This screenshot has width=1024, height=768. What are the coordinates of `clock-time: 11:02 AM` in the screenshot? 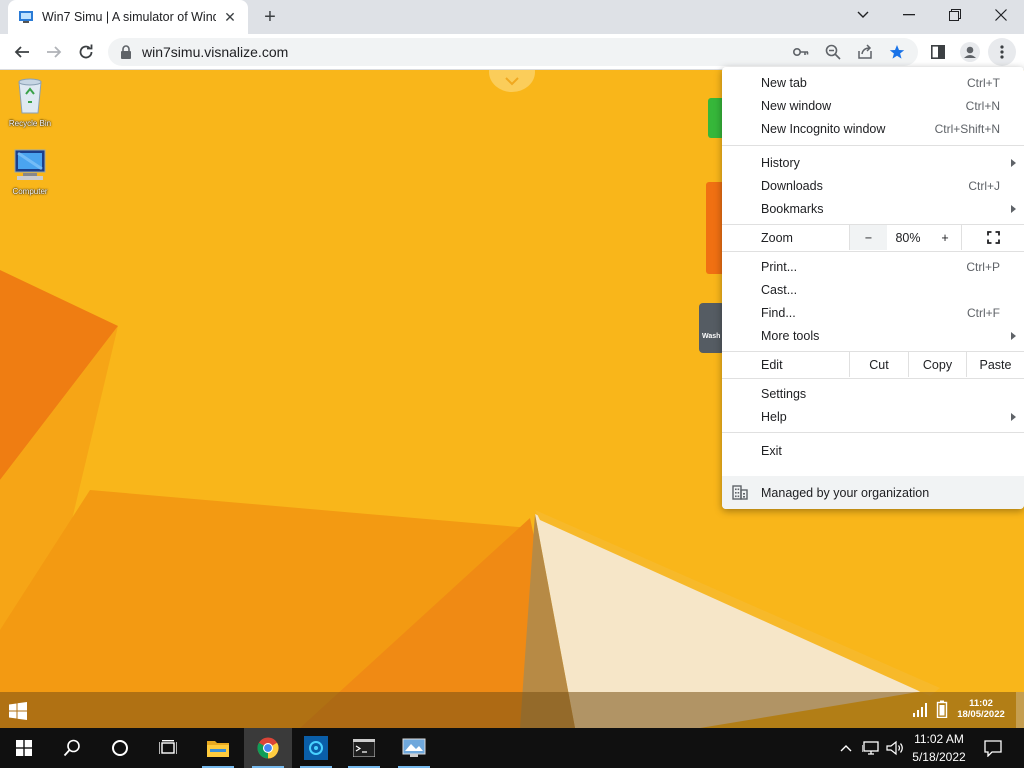 It's located at (939, 739).